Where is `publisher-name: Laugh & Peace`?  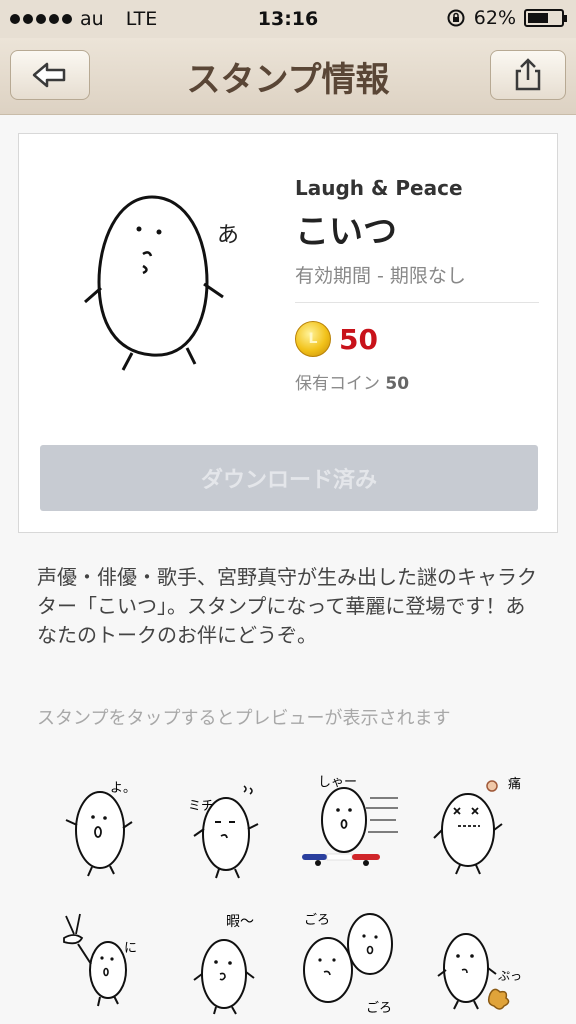 publisher-name: Laugh & Peace is located at coordinates (379, 188).